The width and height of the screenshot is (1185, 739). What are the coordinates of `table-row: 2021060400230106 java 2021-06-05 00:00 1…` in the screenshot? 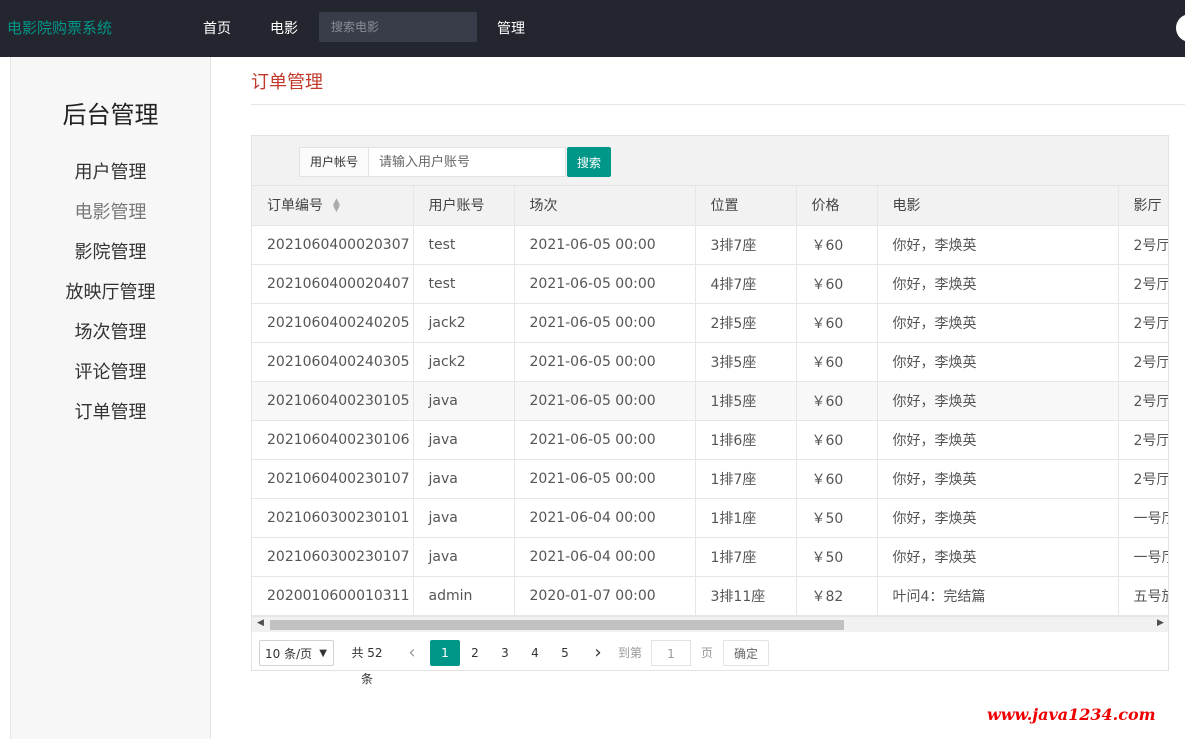 It's located at (710, 440).